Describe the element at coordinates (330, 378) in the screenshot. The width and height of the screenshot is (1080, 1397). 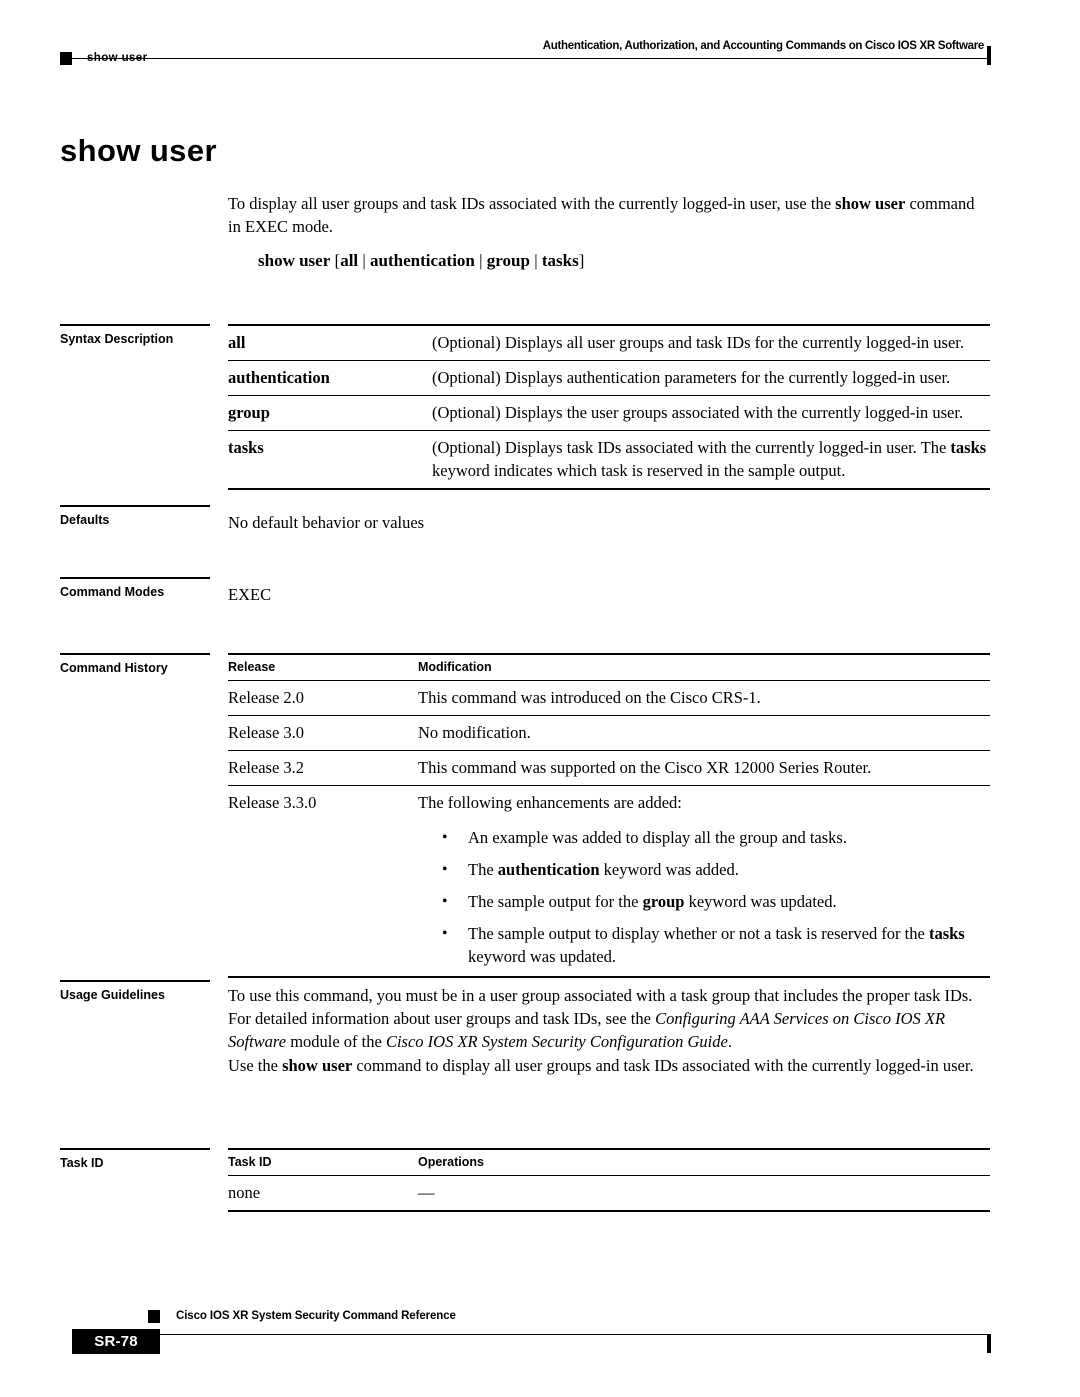
I see `syntax-term-authentication: authentication` at that location.